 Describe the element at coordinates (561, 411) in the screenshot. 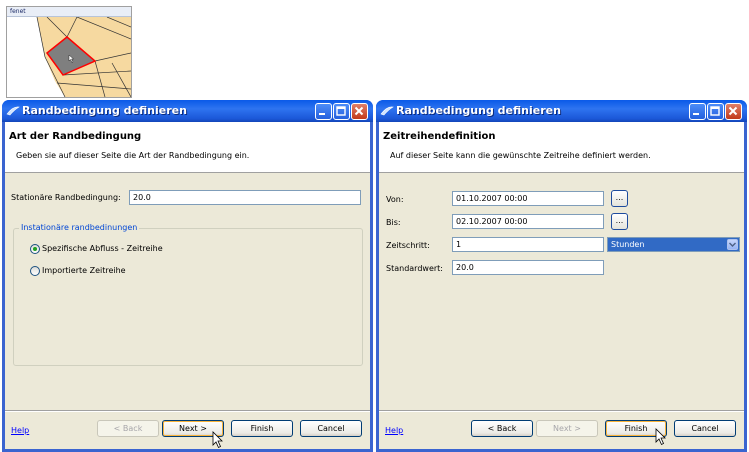

I see `right-footer-separator` at that location.